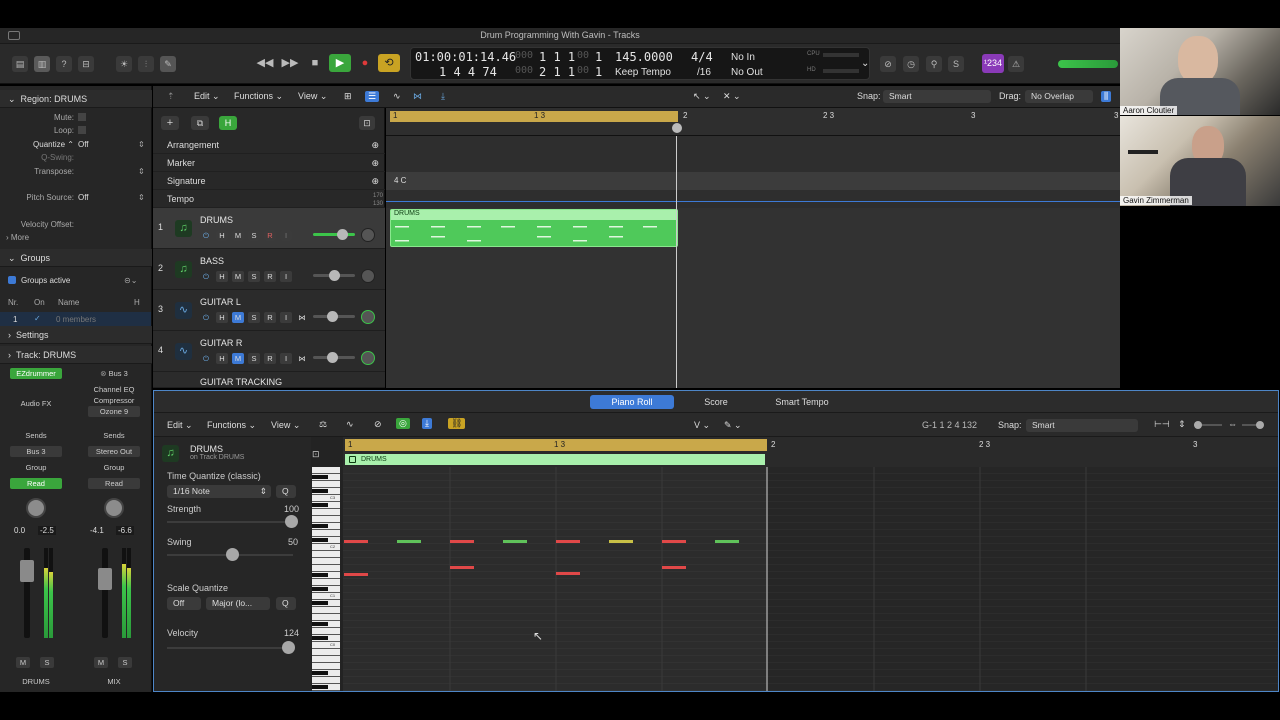  Describe the element at coordinates (316, 454) in the screenshot. I see `pr-region-icon: ⊡` at that location.